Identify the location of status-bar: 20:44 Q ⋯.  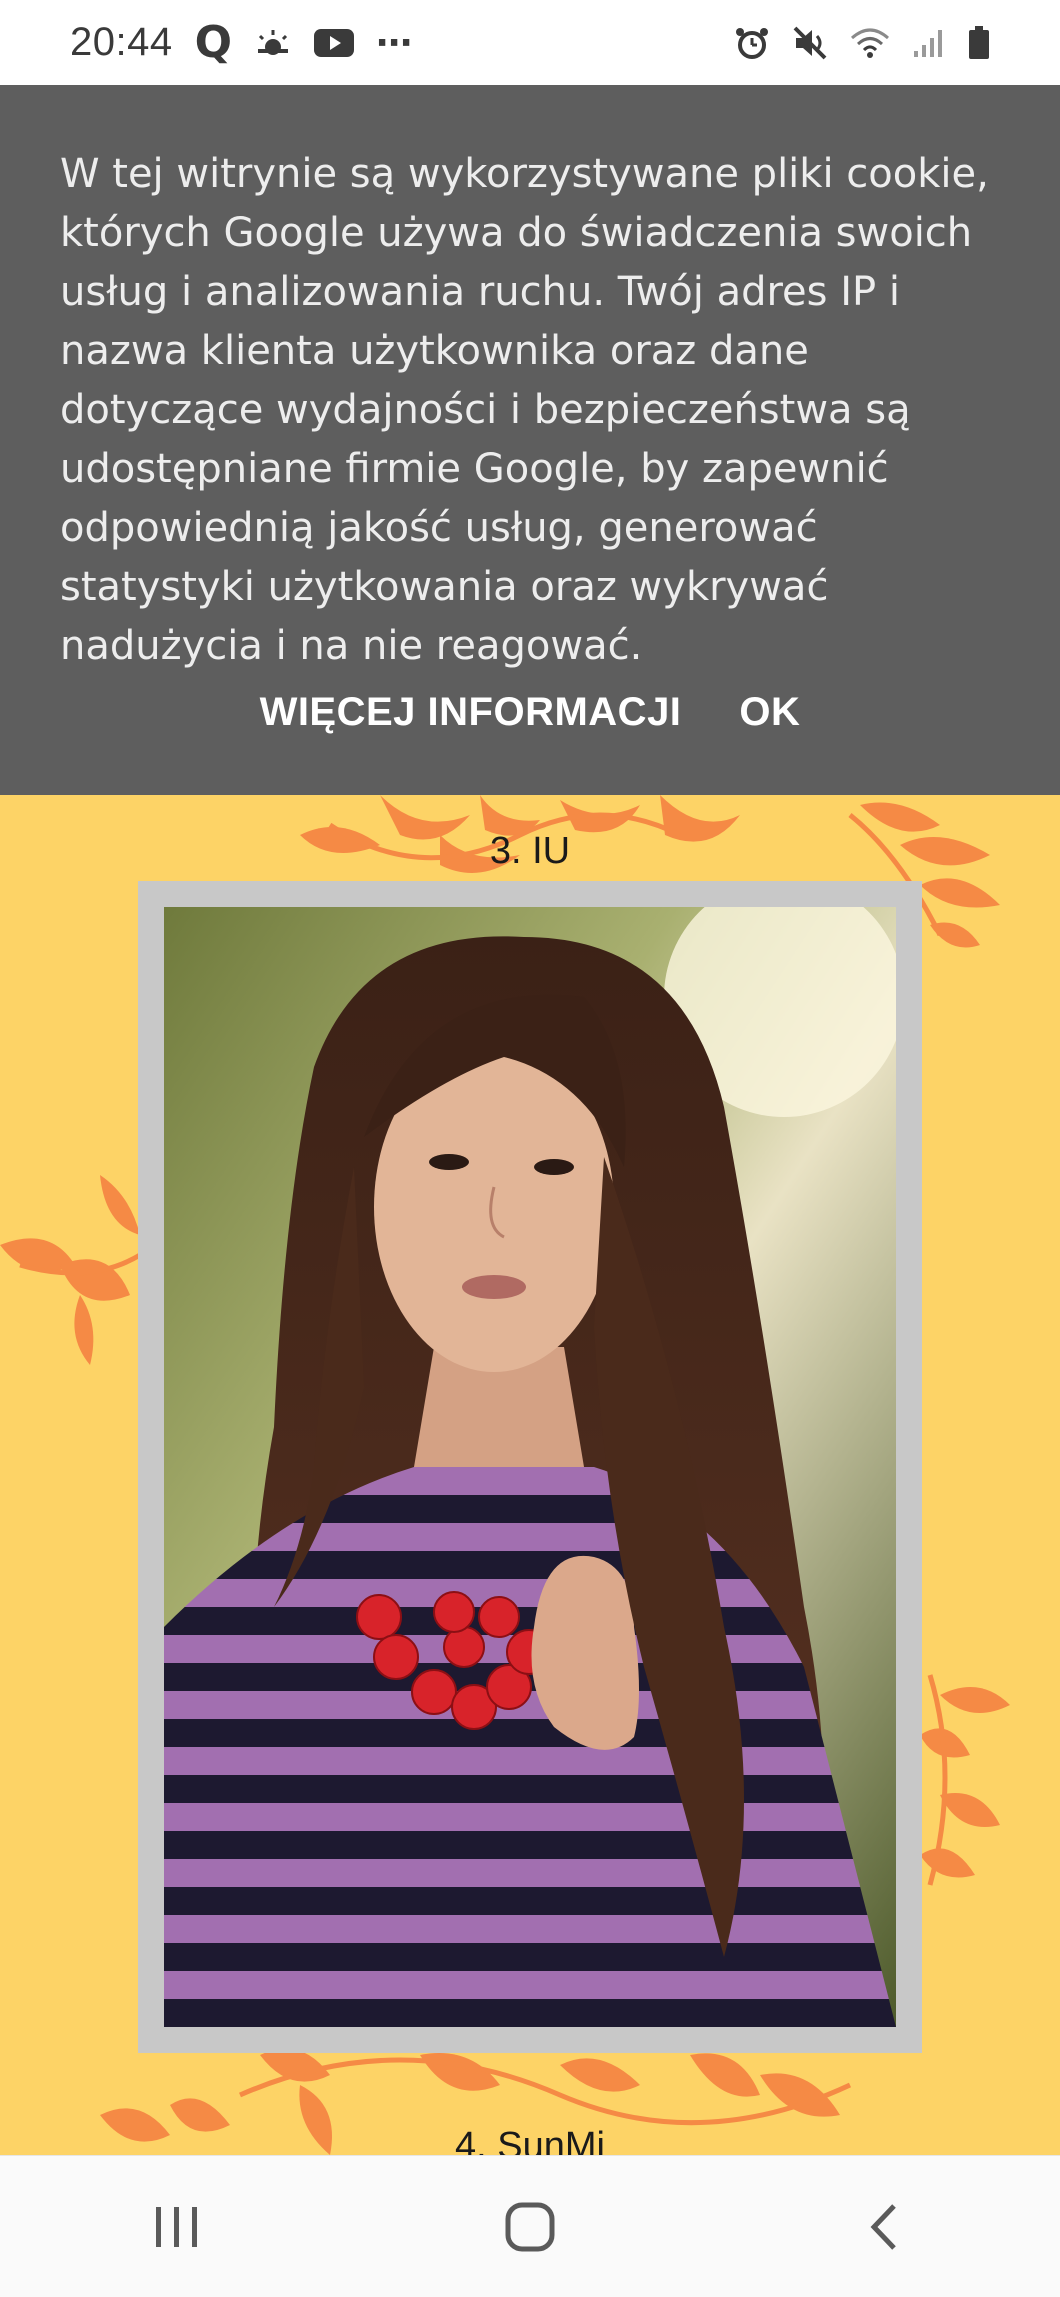
(530, 42).